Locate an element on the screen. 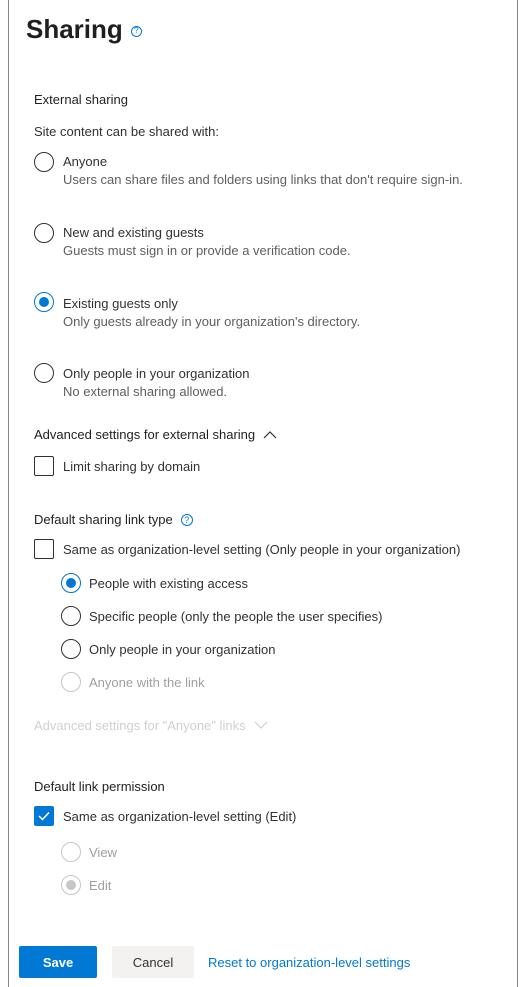 The image size is (526, 987). radio-people-existing-access is located at coordinates (71, 583).